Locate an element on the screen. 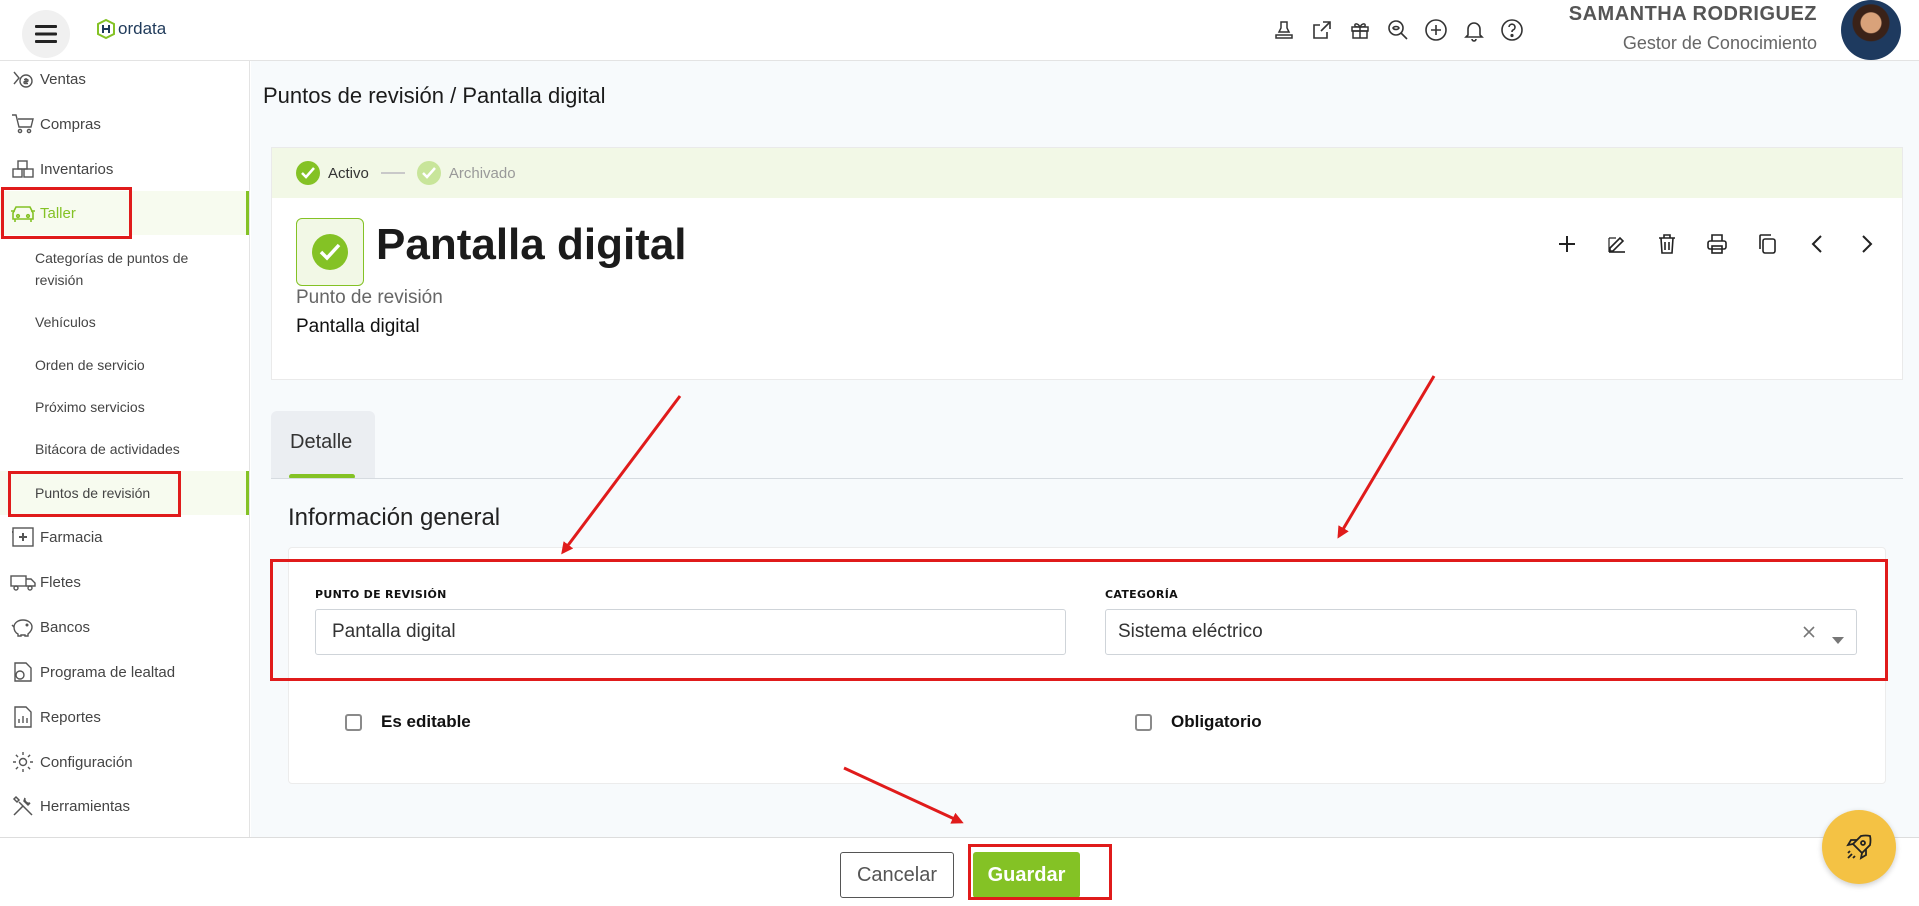  zoom-search-icon is located at coordinates (1398, 30).